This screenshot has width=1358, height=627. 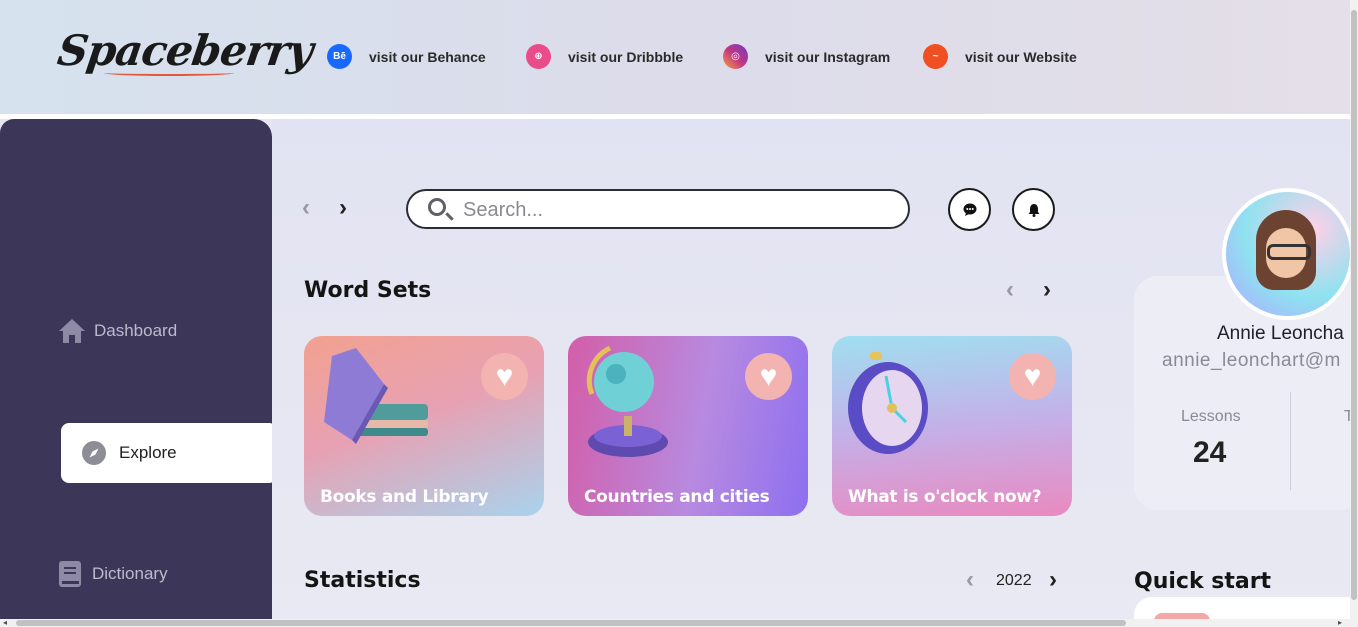 What do you see at coordinates (72, 331) in the screenshot?
I see `home-icon` at bounding box center [72, 331].